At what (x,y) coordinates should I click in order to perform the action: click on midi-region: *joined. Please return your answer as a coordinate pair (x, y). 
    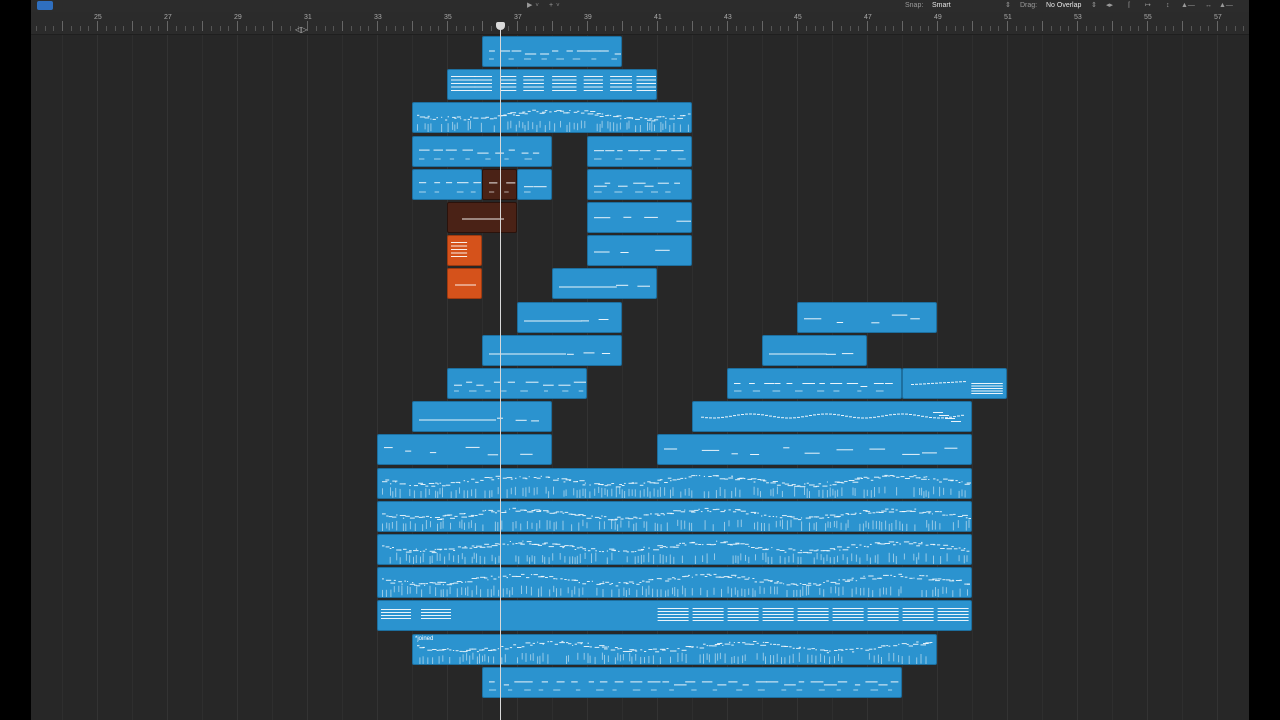
    Looking at the image, I should click on (674, 649).